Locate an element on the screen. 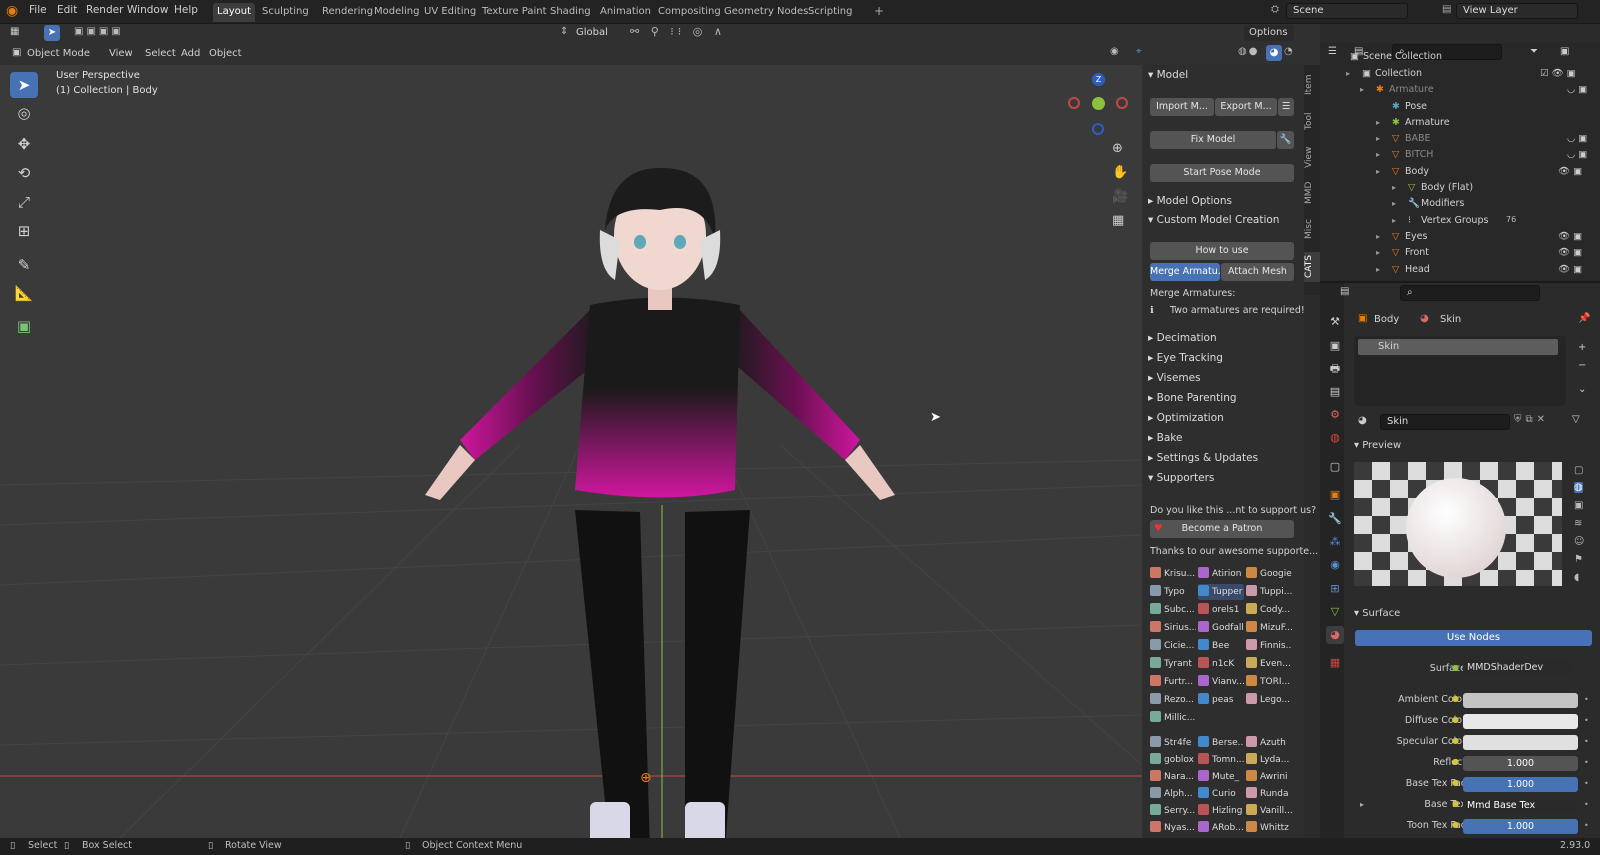 The height and width of the screenshot is (855, 1600). rotate-tool-icon: ⟲ is located at coordinates (24, 173).